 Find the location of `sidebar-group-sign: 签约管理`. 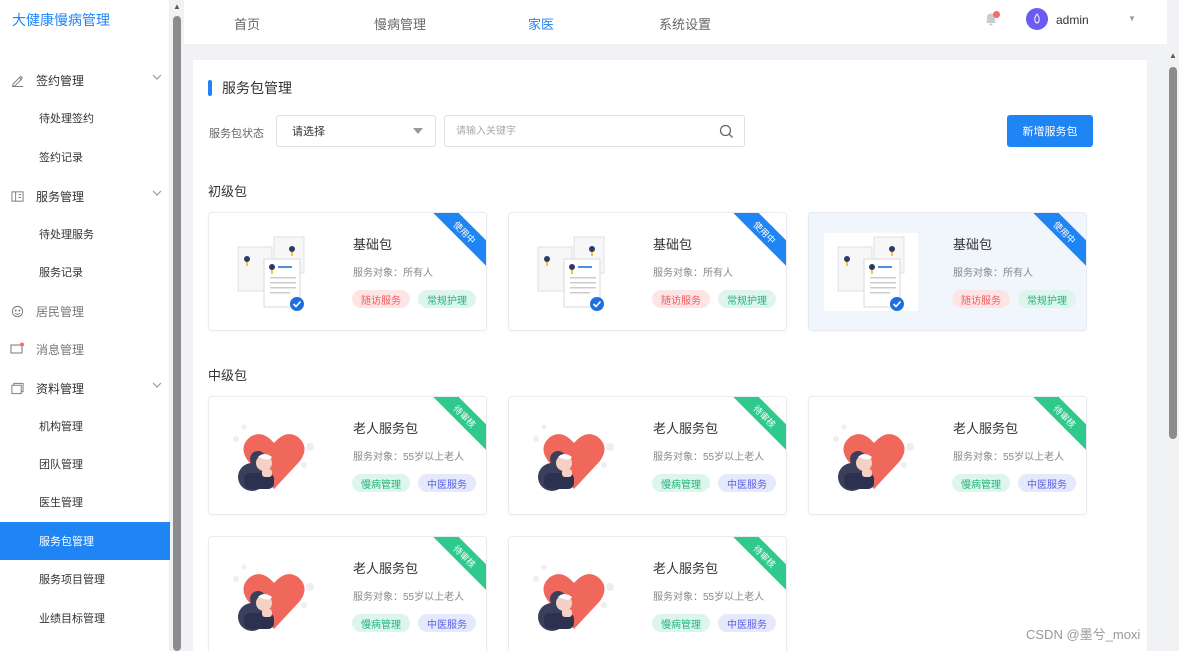

sidebar-group-sign: 签约管理 is located at coordinates (85, 80).